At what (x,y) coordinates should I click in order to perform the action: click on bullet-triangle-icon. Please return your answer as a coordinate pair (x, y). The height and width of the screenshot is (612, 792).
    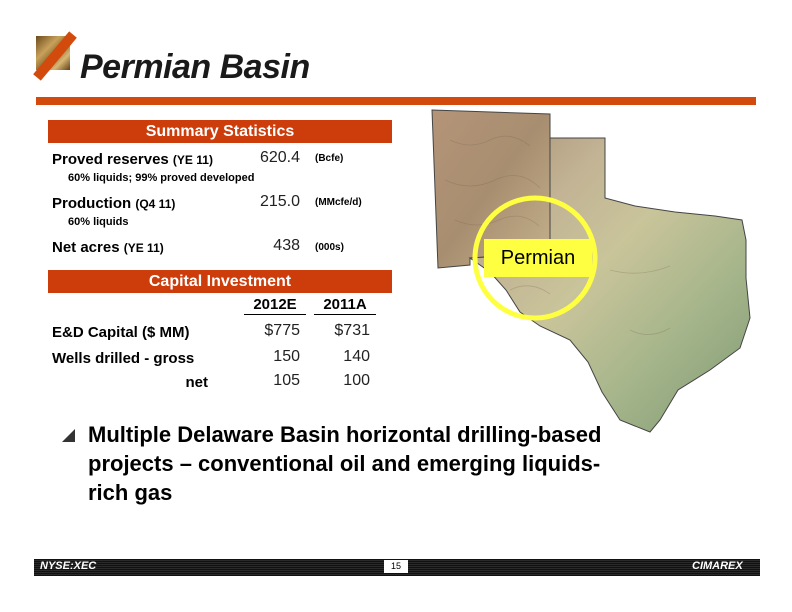
    Looking at the image, I should click on (68, 435).